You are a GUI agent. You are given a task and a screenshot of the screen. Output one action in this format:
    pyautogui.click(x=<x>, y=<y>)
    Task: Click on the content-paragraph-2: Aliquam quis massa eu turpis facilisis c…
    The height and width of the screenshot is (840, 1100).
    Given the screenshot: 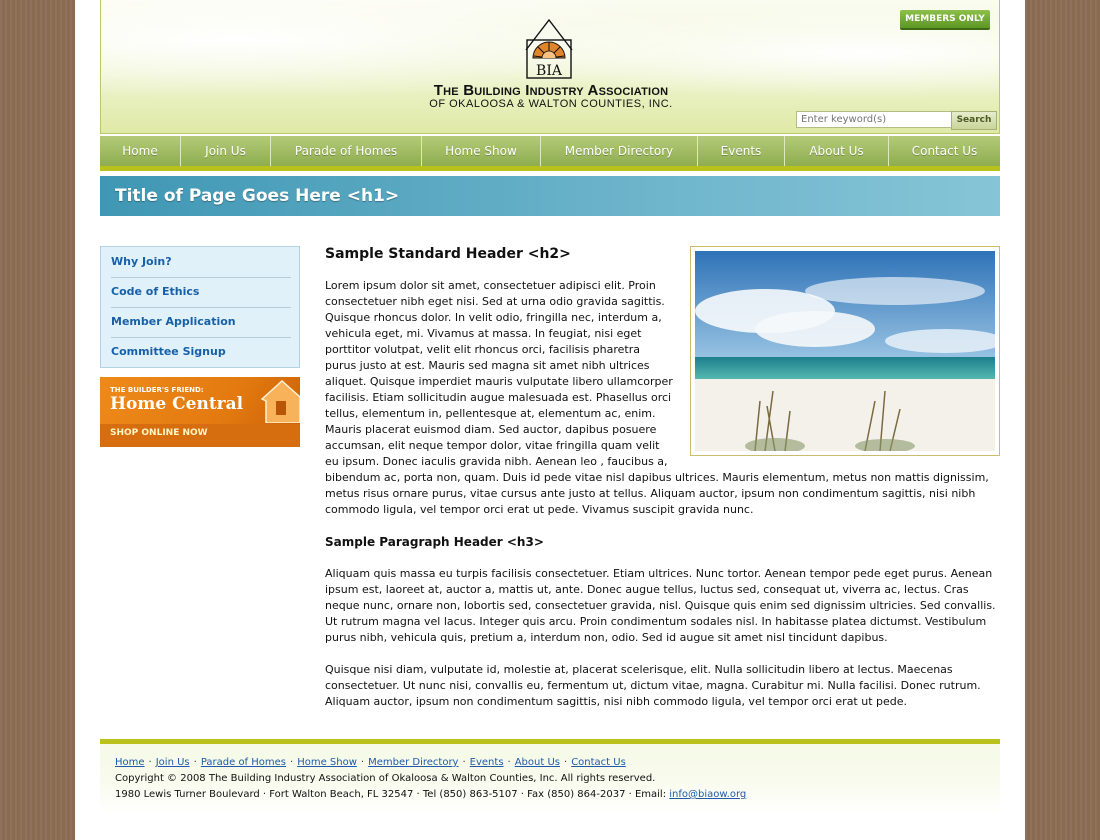 What is the action you would take?
    pyautogui.click(x=660, y=605)
    